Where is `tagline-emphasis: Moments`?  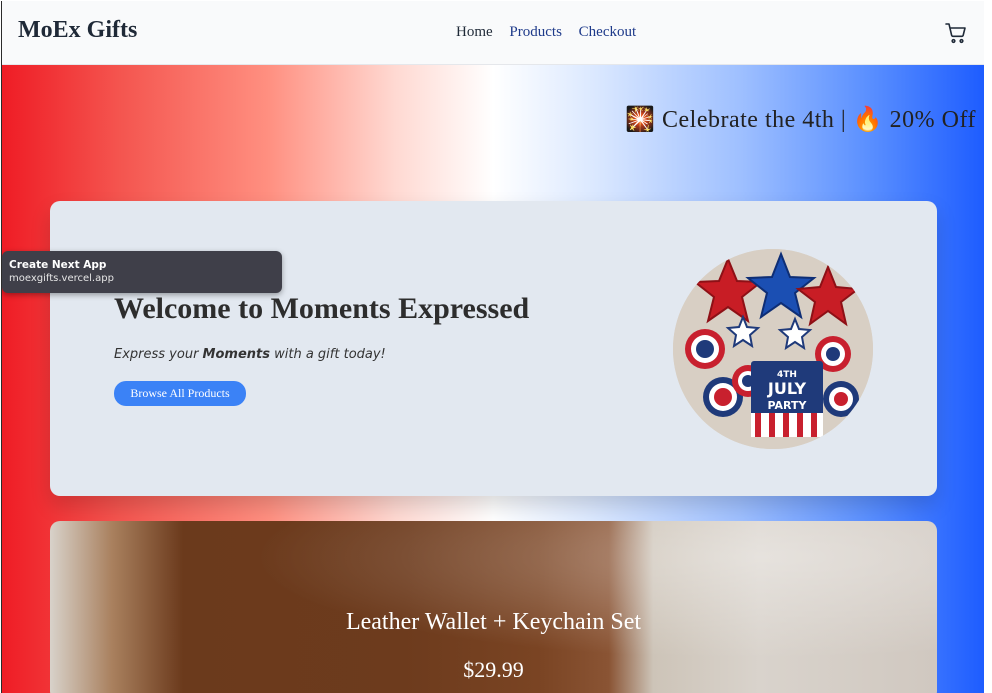
tagline-emphasis: Moments is located at coordinates (236, 354).